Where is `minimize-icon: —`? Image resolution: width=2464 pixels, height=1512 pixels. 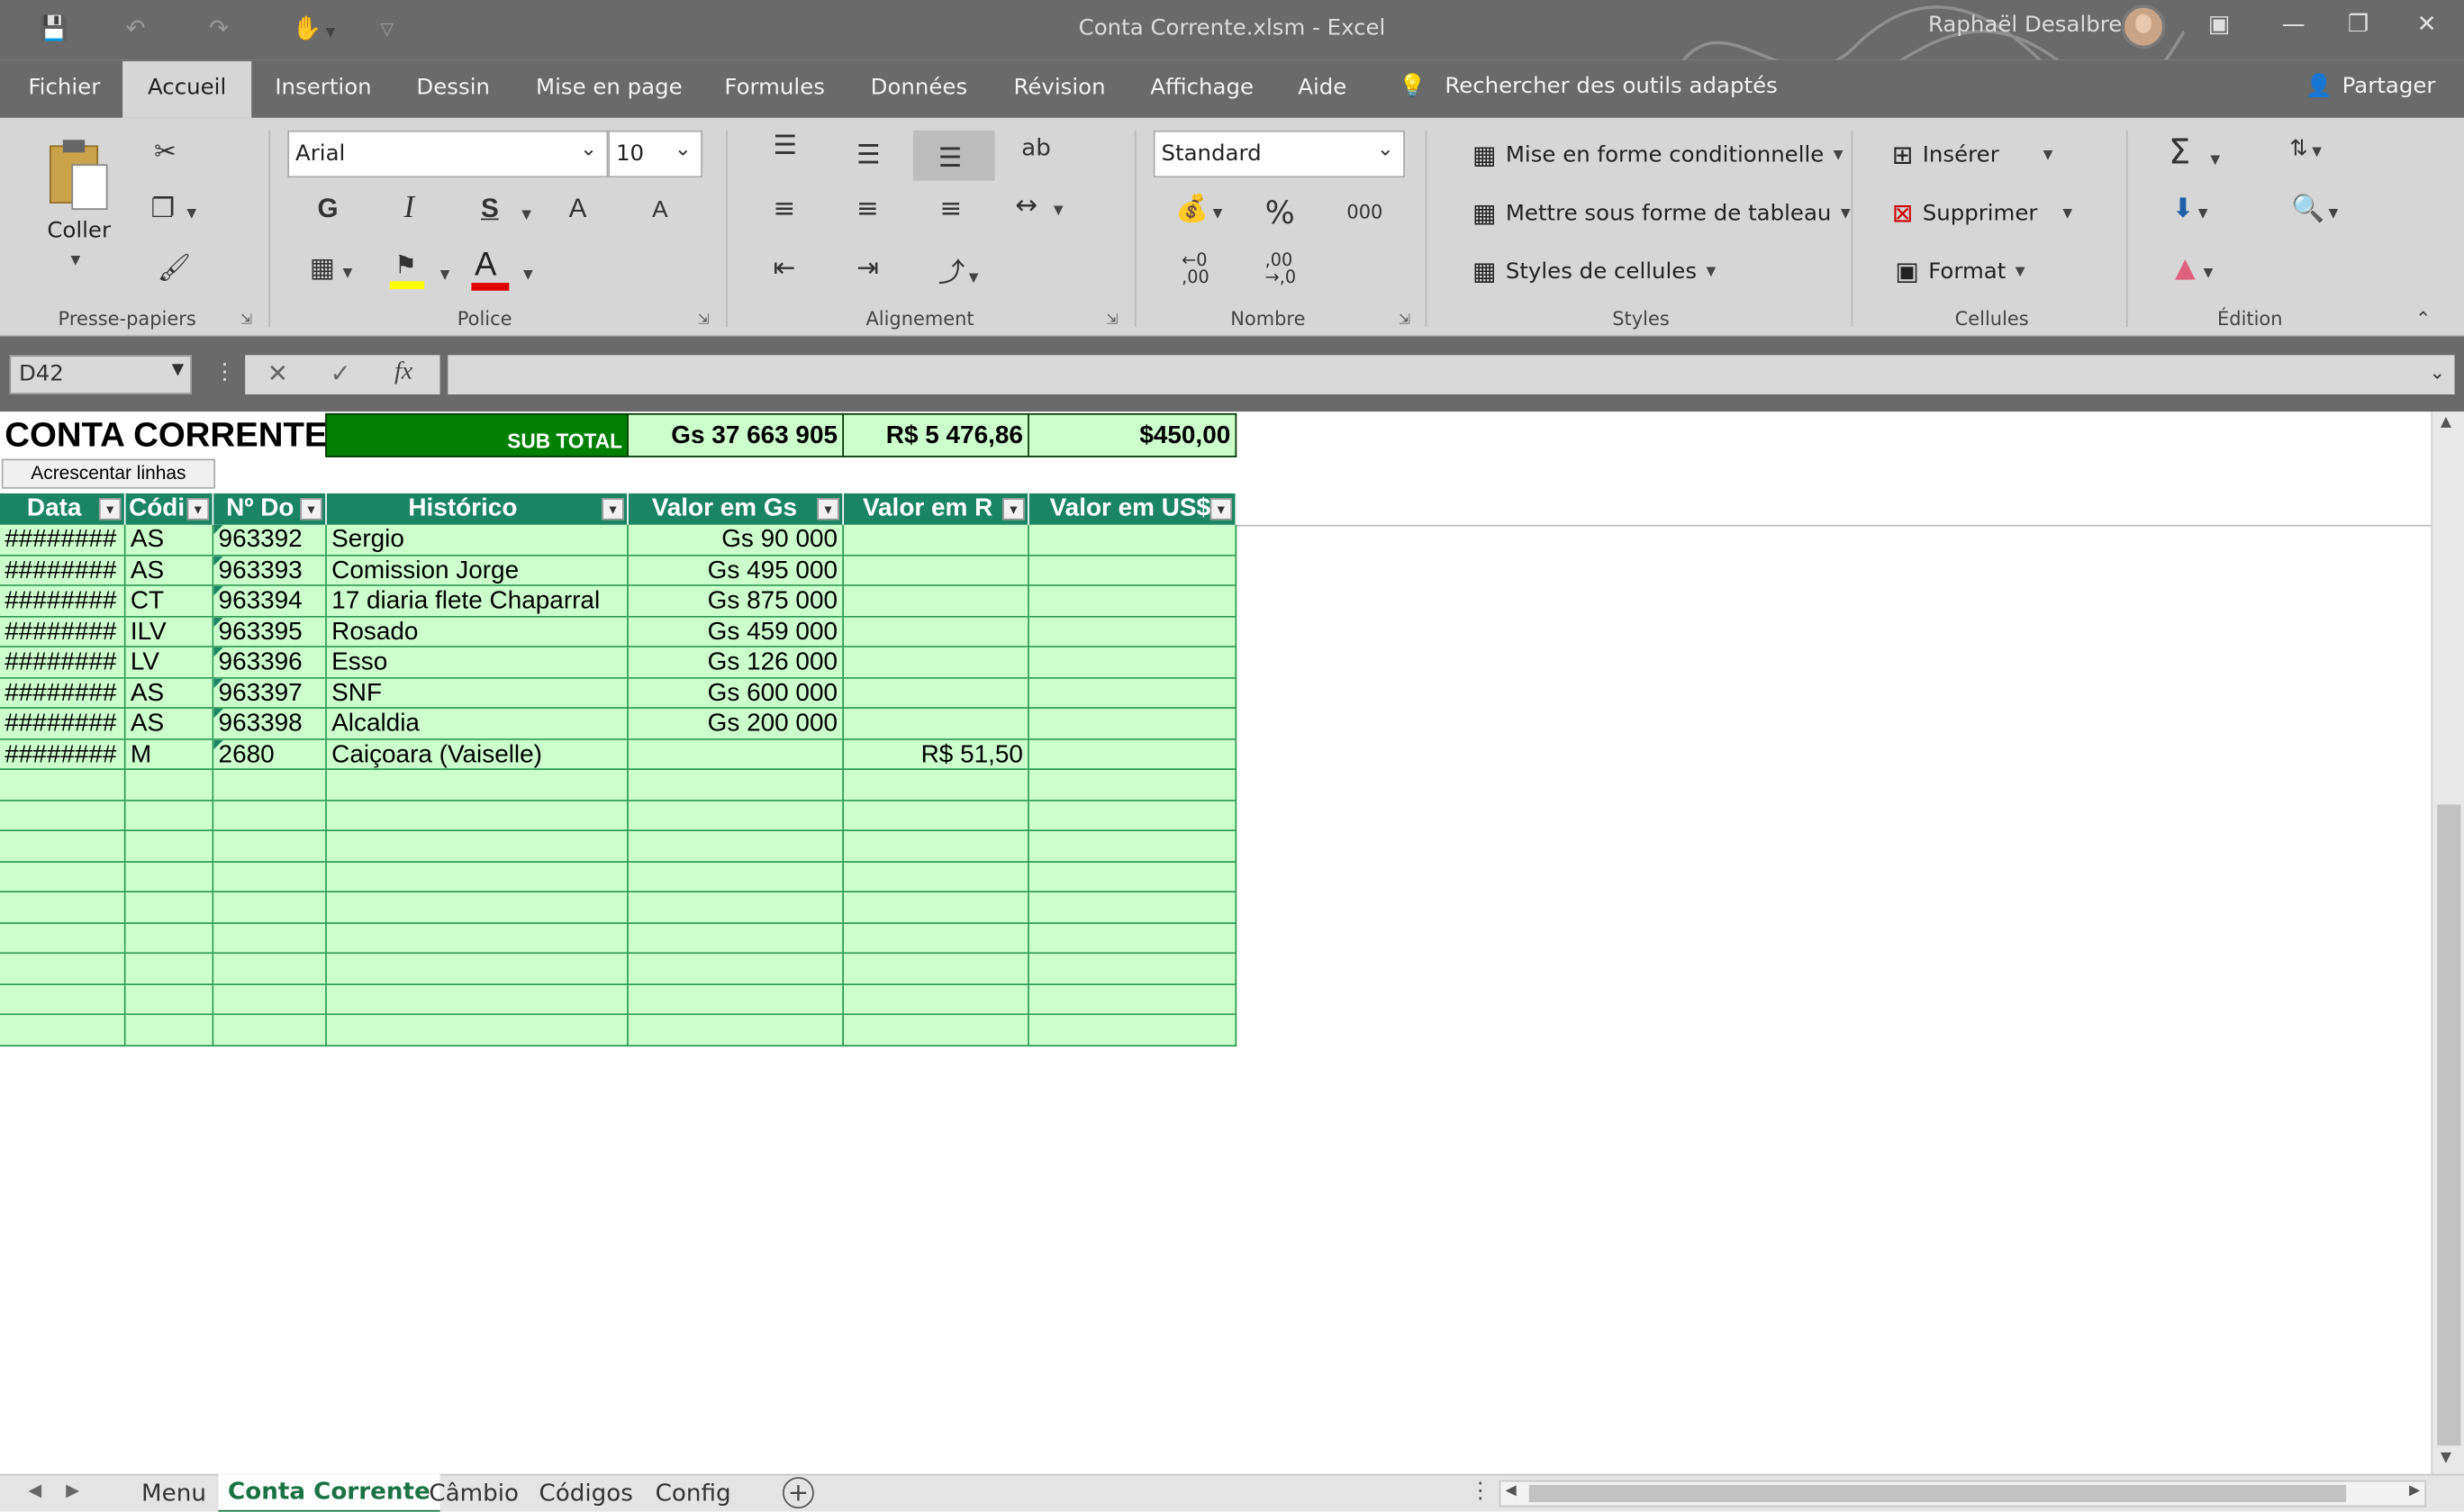
minimize-icon: — is located at coordinates (2293, 23).